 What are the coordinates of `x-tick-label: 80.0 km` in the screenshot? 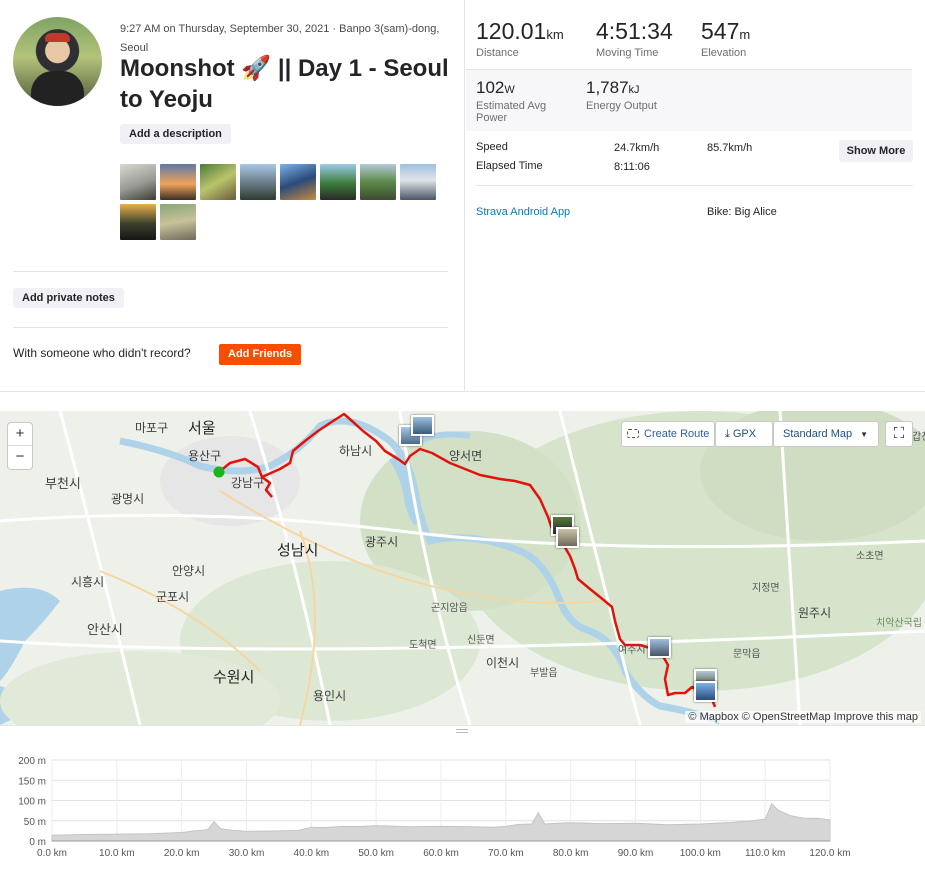 It's located at (571, 853).